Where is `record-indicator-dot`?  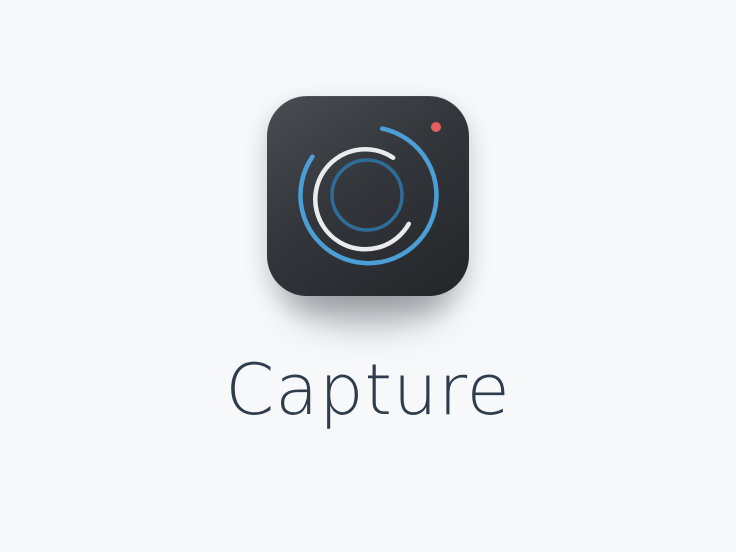
record-indicator-dot is located at coordinates (436, 127).